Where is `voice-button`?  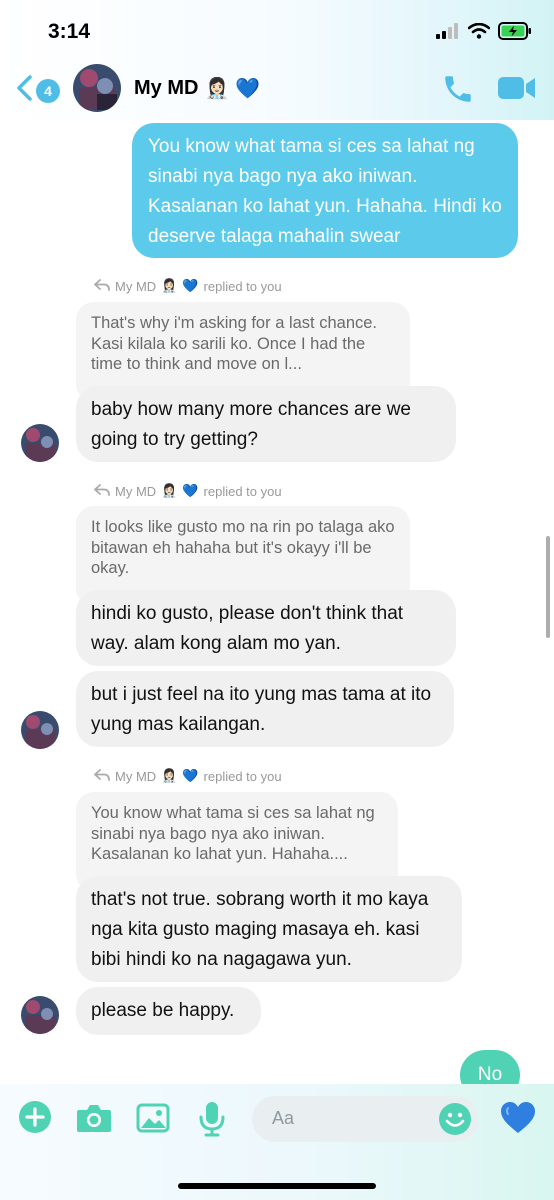
voice-button is located at coordinates (212, 1121).